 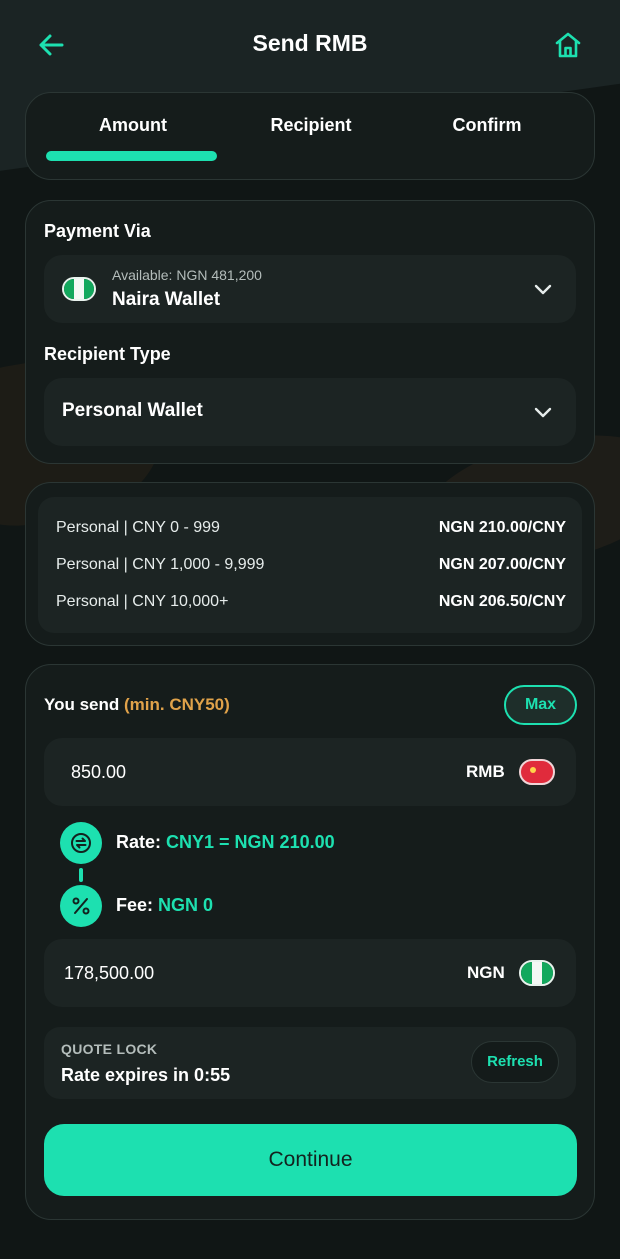 I want to click on tab-amount: Amount, so click(x=133, y=125).